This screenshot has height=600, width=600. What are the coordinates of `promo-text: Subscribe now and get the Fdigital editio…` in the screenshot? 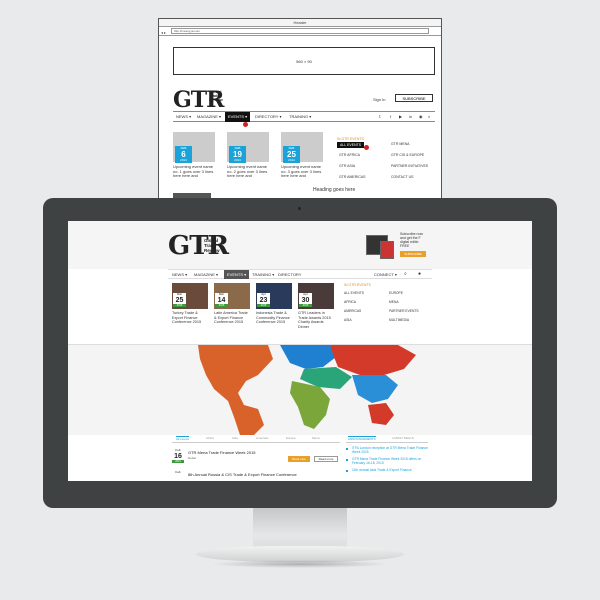 It's located at (411, 240).